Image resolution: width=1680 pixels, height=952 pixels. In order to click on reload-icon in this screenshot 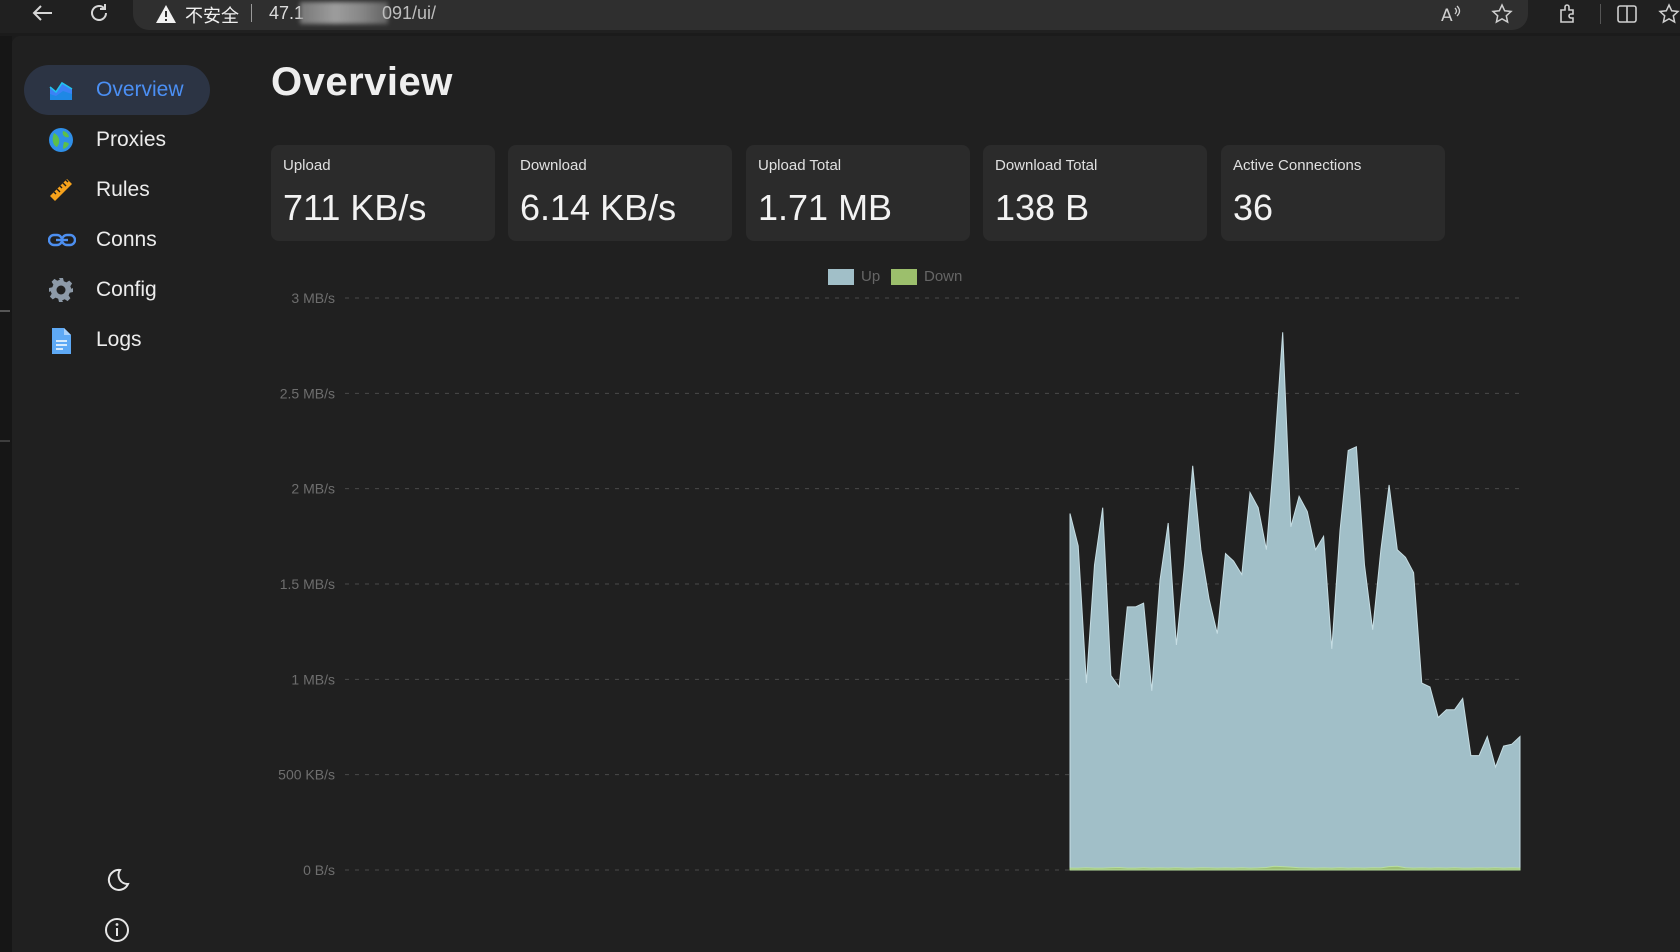, I will do `click(99, 13)`.